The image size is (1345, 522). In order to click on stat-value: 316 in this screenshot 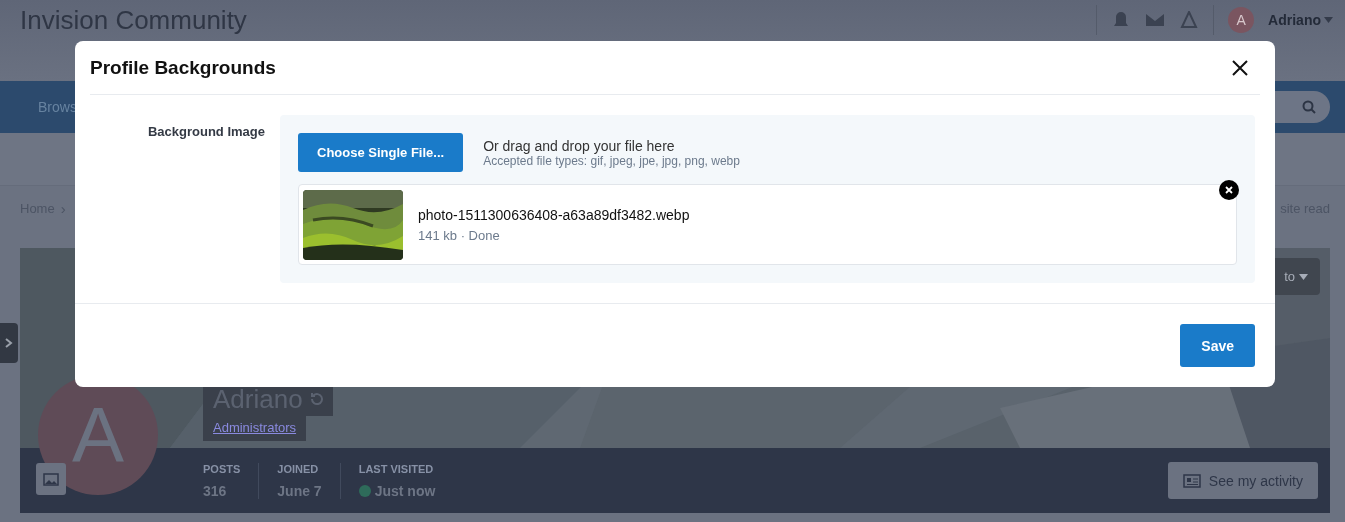, I will do `click(215, 490)`.